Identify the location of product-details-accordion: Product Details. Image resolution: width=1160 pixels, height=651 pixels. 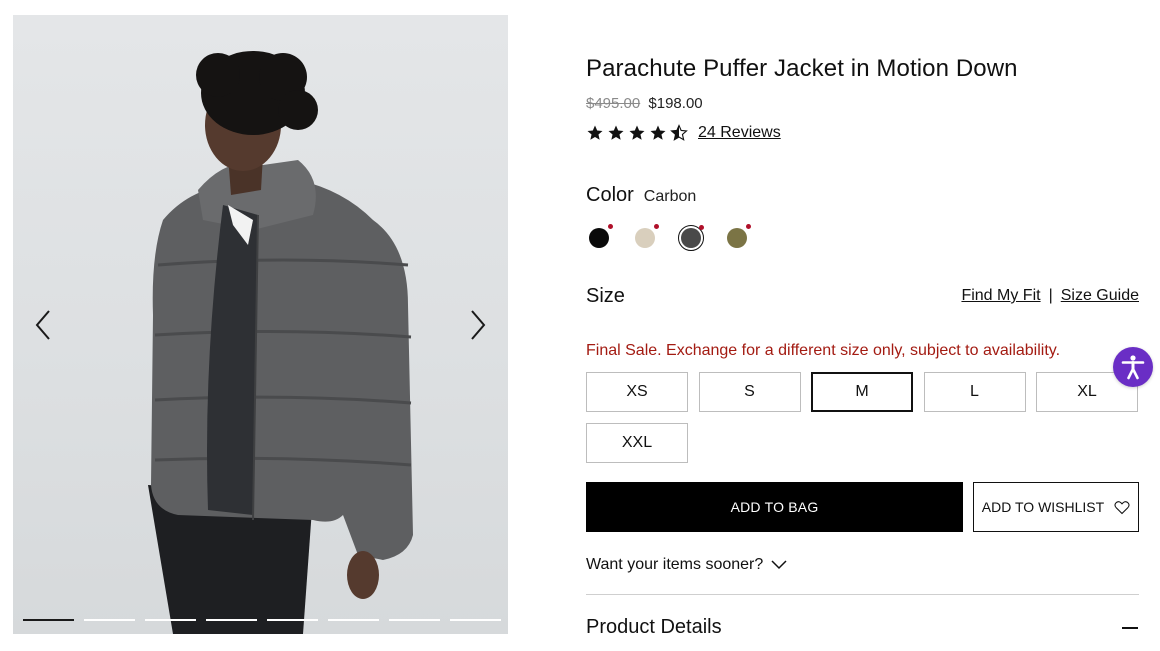
(862, 627).